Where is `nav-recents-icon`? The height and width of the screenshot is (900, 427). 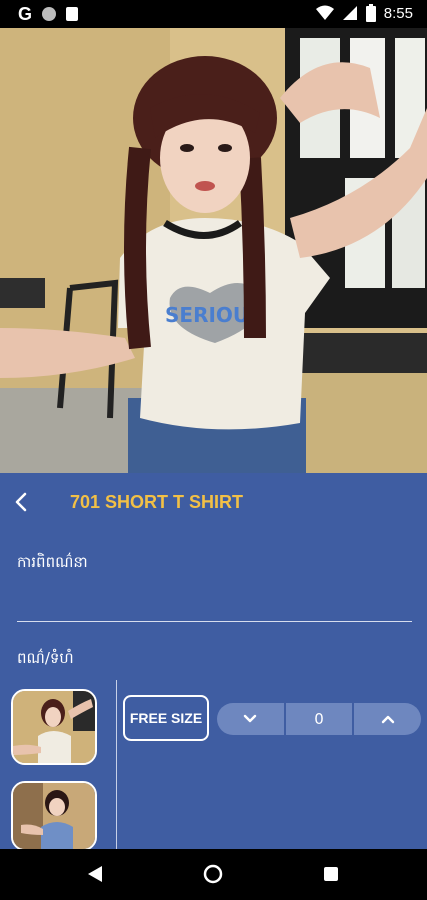 nav-recents-icon is located at coordinates (331, 874).